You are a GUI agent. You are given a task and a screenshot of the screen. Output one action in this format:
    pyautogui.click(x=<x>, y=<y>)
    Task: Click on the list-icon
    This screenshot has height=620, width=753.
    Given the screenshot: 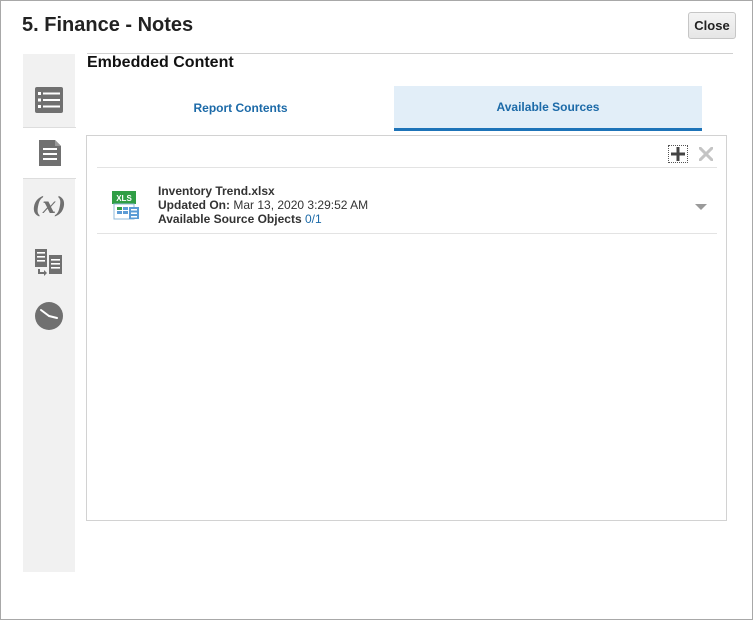 What is the action you would take?
    pyautogui.click(x=49, y=100)
    